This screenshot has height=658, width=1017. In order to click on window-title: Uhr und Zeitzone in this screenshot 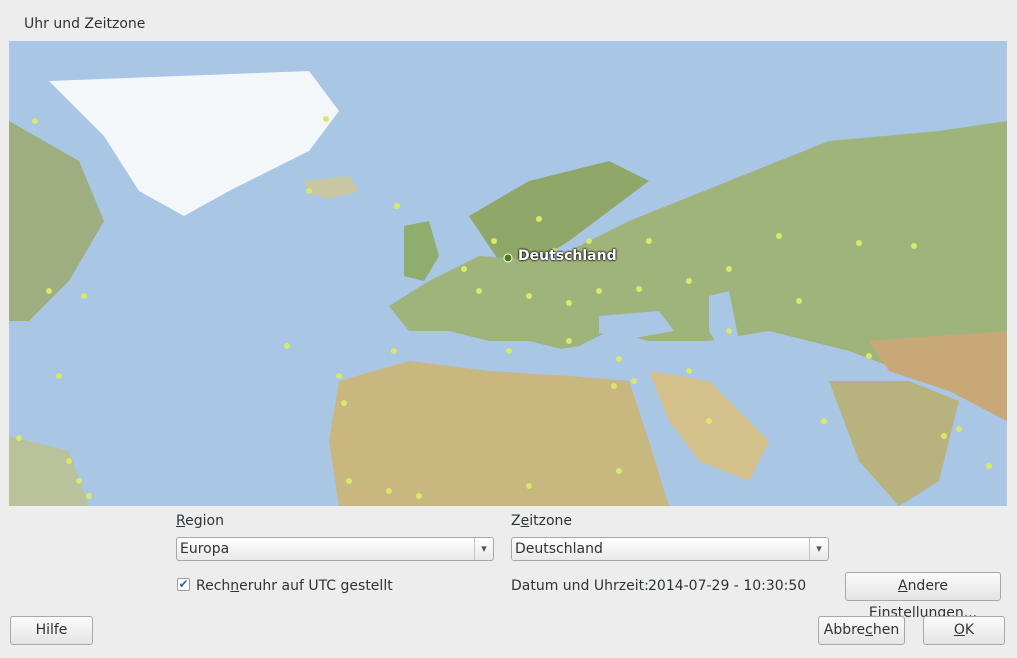, I will do `click(85, 24)`.